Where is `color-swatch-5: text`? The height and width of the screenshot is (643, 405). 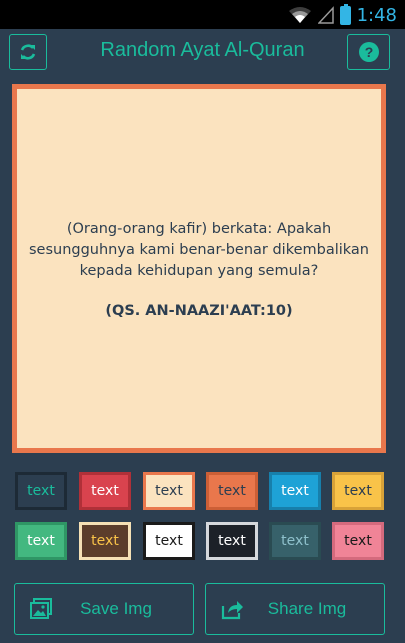 color-swatch-5: text is located at coordinates (295, 491).